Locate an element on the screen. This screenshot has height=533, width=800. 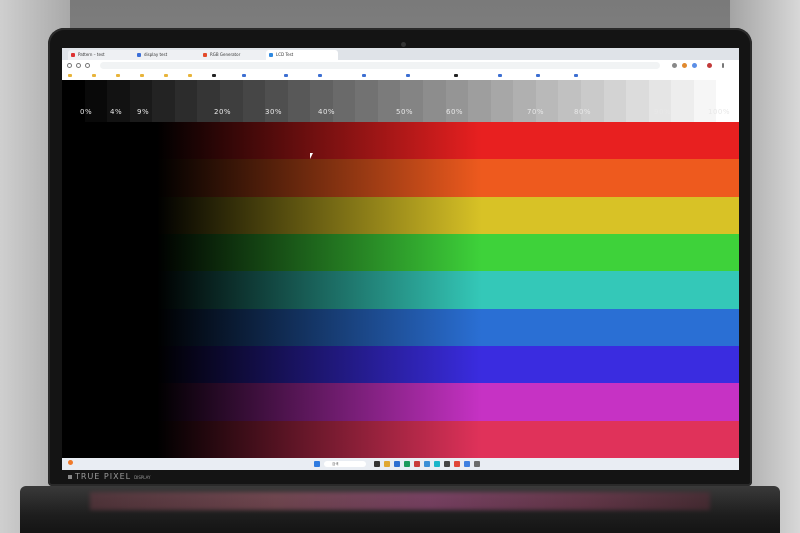
reload-icon is located at coordinates (87, 65).